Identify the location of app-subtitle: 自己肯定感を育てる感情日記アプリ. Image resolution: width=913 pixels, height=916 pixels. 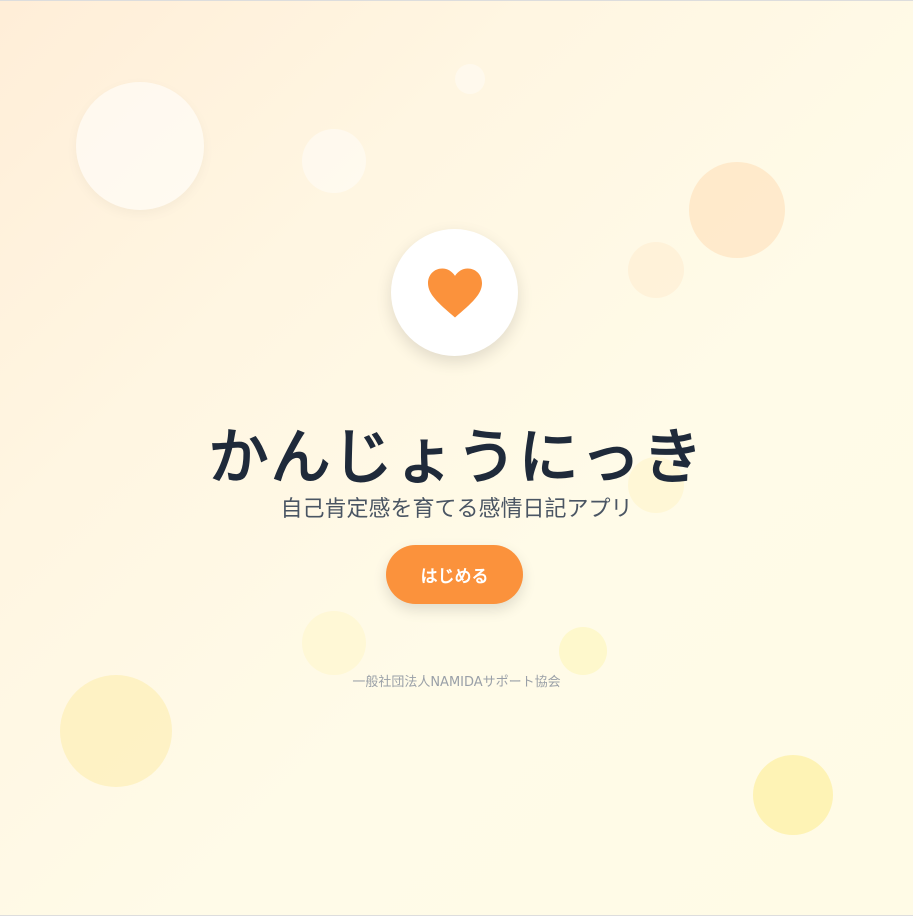
(456, 509).